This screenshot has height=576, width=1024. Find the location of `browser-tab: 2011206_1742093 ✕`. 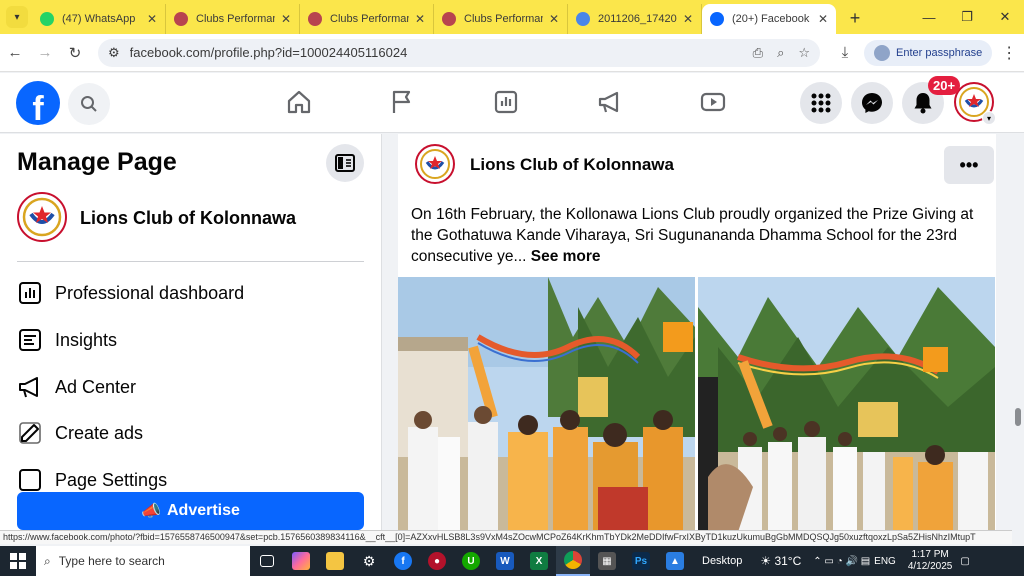

browser-tab: 2011206_1742093 ✕ is located at coordinates (635, 19).